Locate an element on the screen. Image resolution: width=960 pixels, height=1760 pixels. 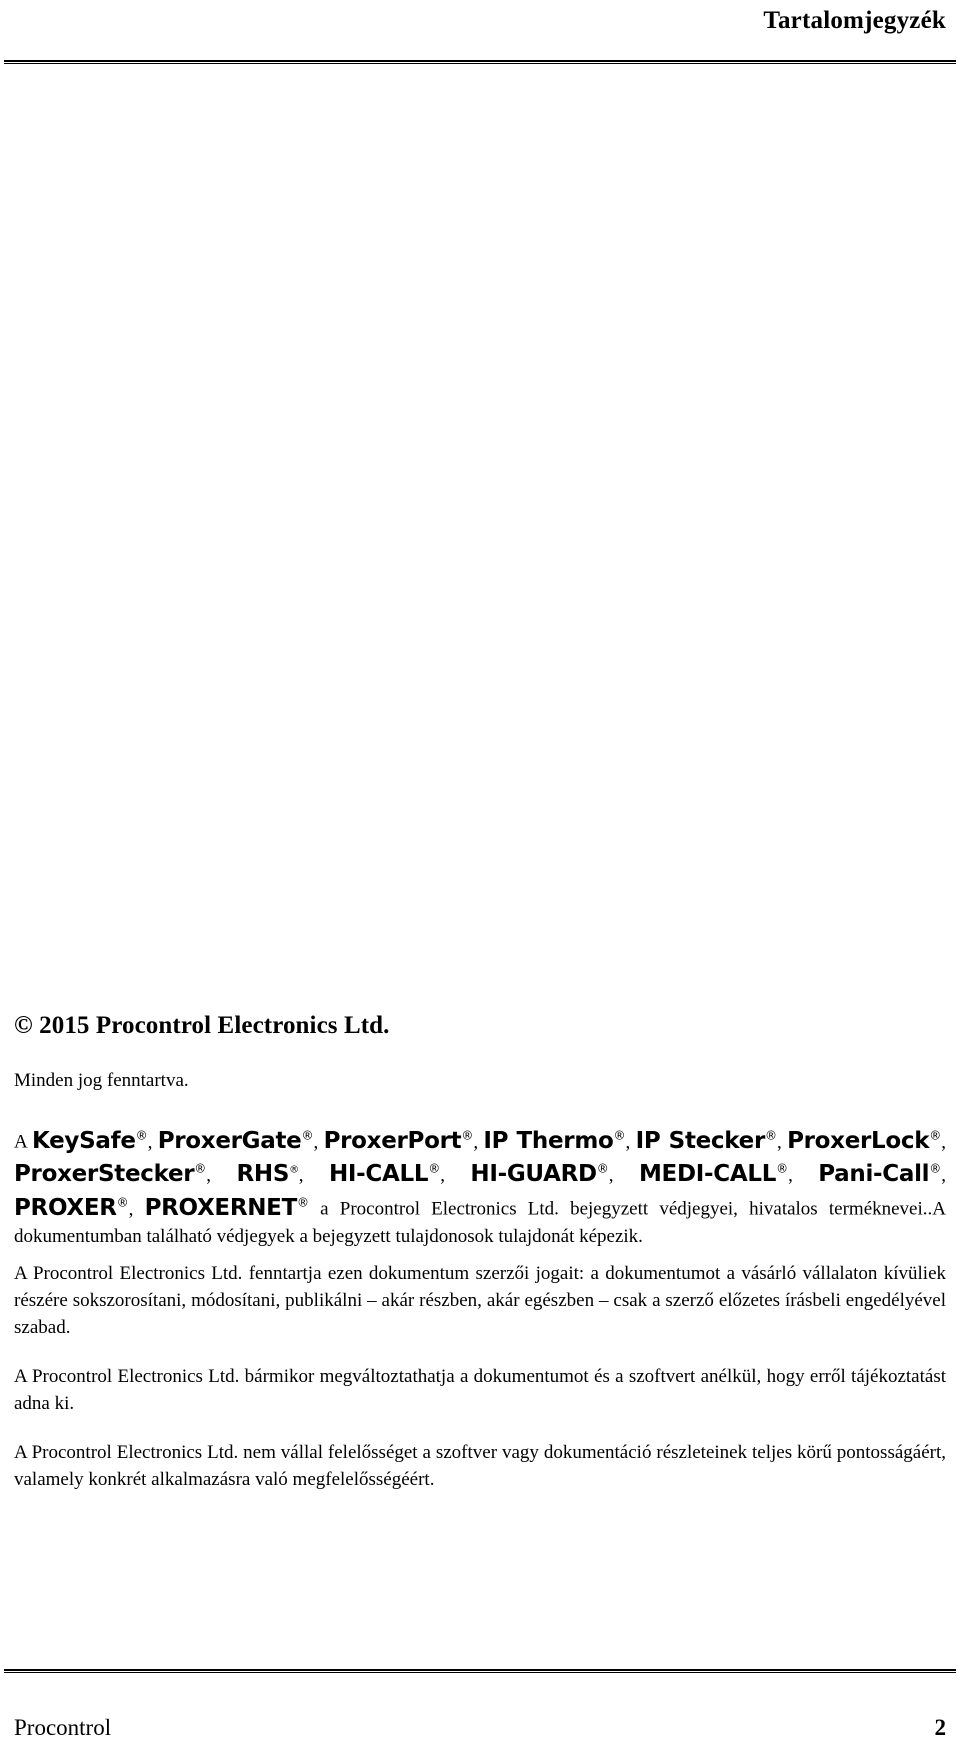
trademark-brand-label: IP Stecker is located at coordinates (700, 1140).